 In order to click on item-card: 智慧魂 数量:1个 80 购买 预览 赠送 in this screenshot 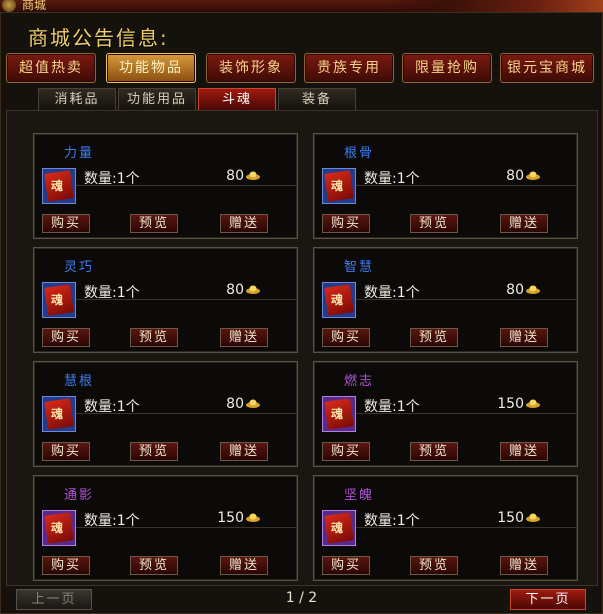, I will do `click(445, 300)`.